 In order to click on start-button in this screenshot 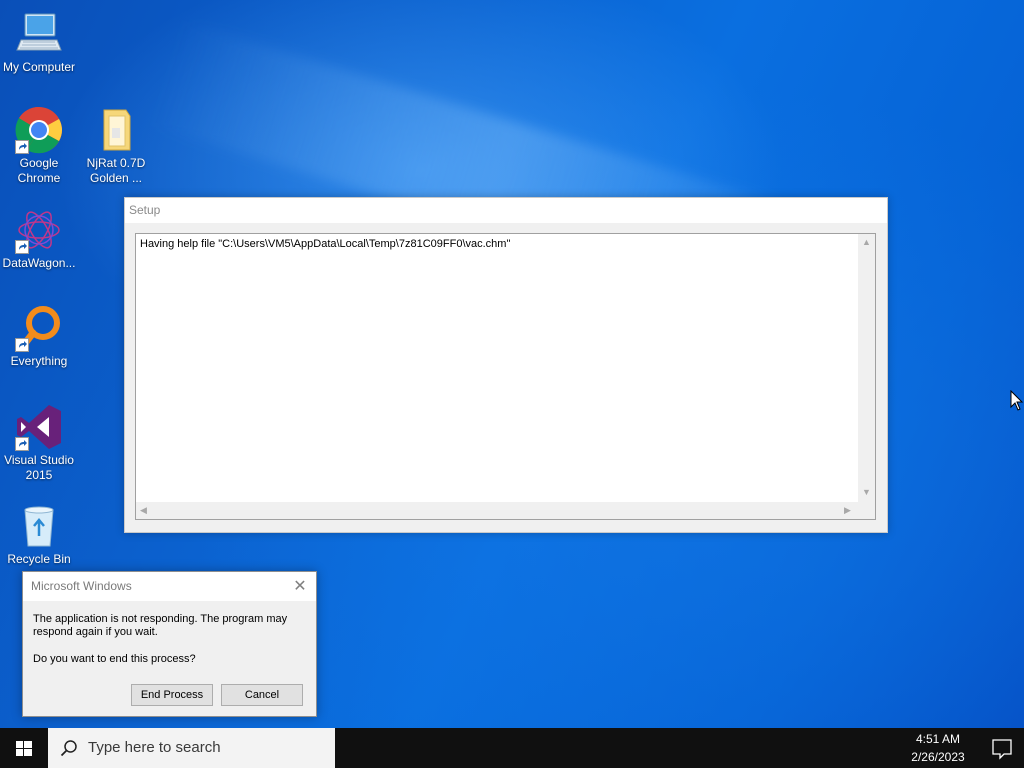, I will do `click(24, 748)`.